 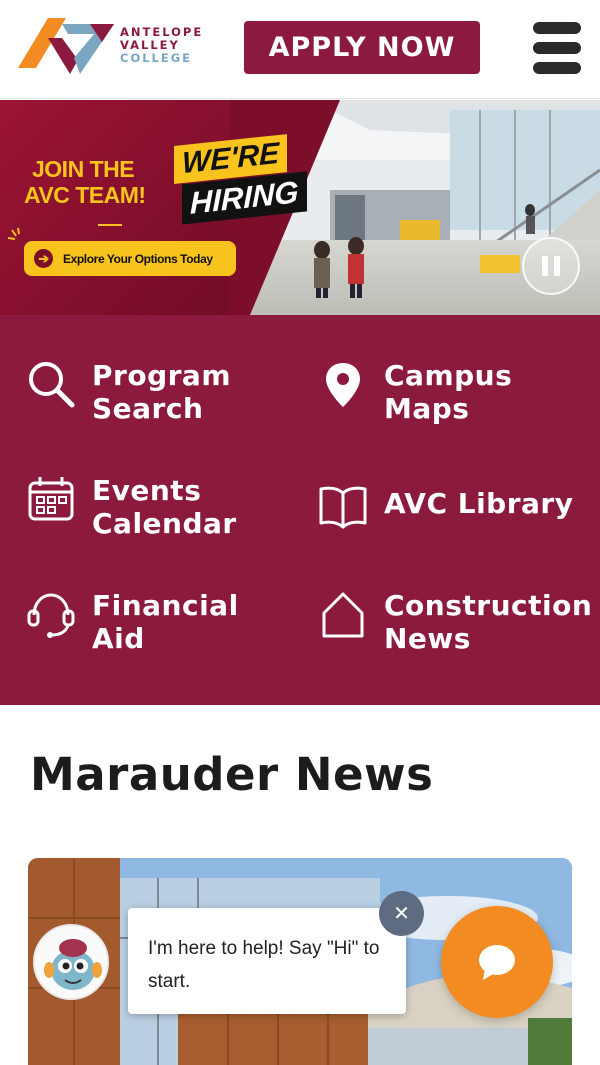 I want to click on calendar-icon, so click(x=51, y=499).